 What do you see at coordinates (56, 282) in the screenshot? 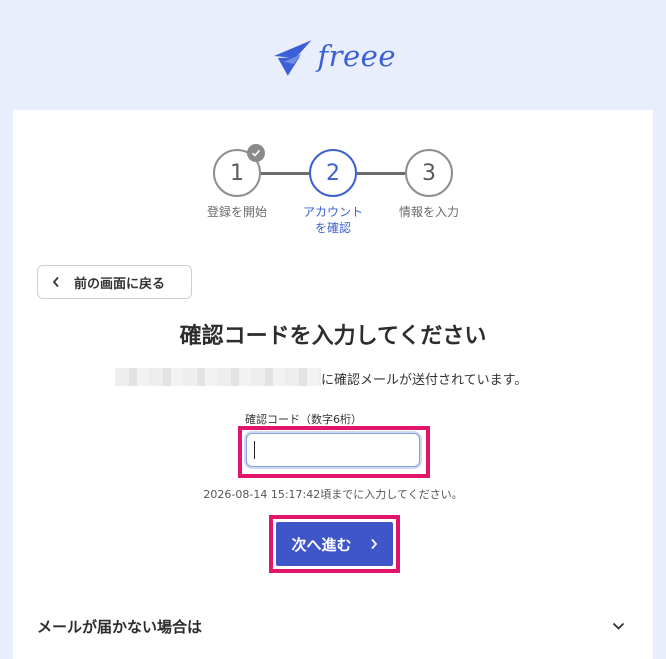
I see `chevron-left-icon` at bounding box center [56, 282].